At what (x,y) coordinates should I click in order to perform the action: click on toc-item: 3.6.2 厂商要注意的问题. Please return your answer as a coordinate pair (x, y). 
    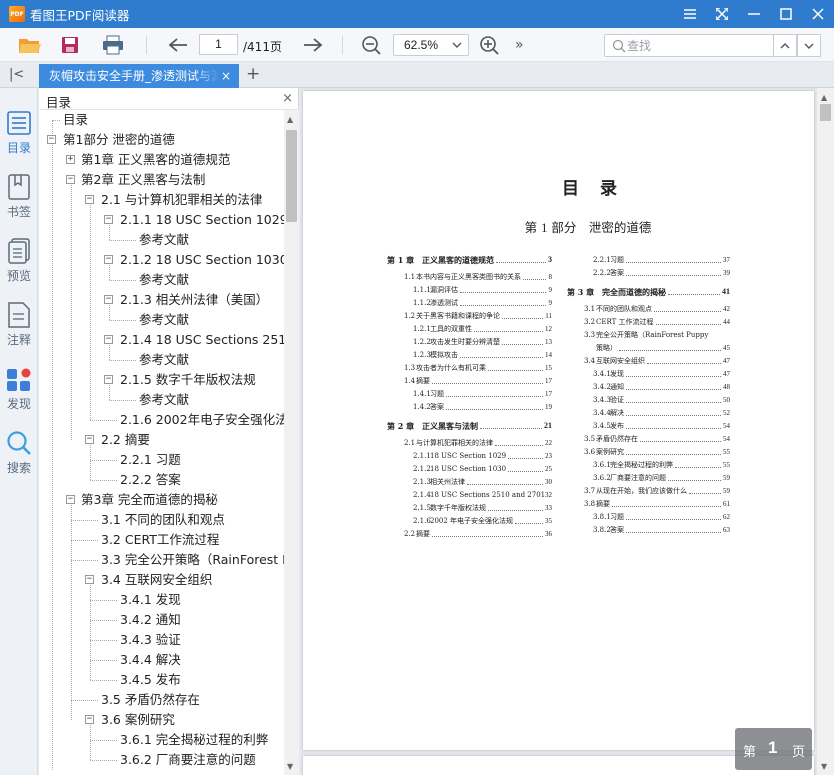
    Looking at the image, I should click on (161, 760).